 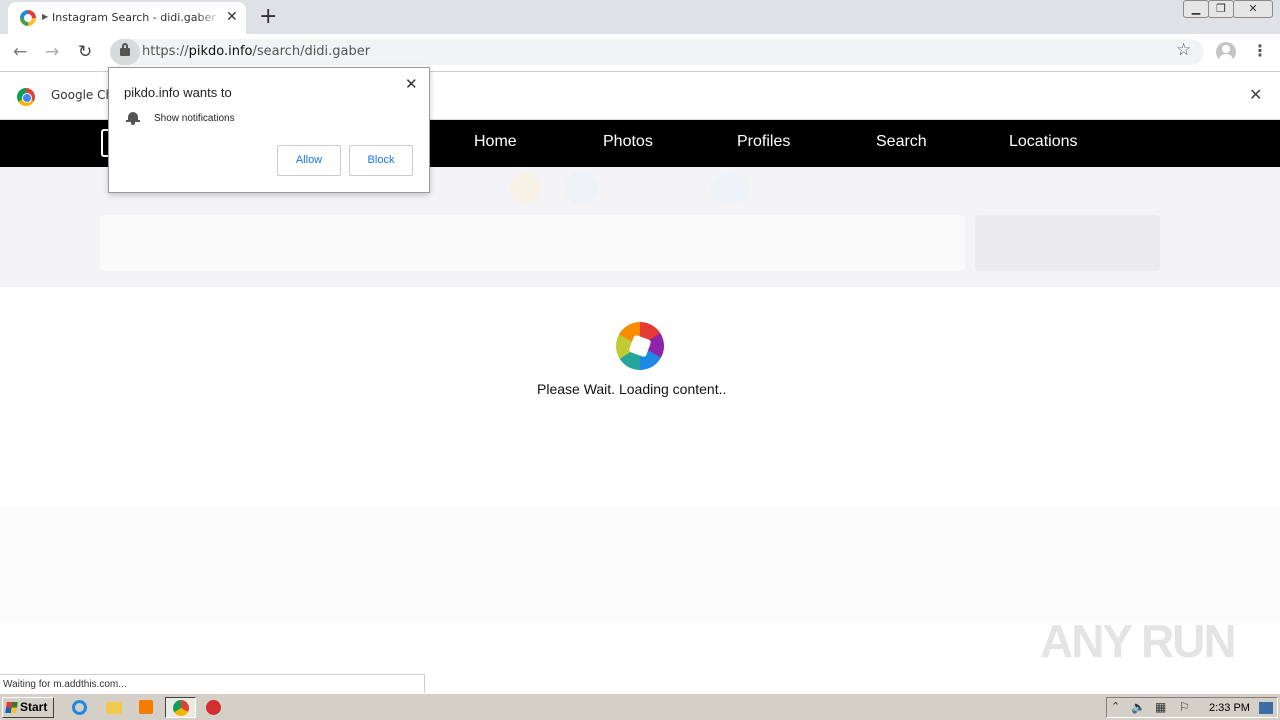 I want to click on opera-icon, so click(x=213, y=707).